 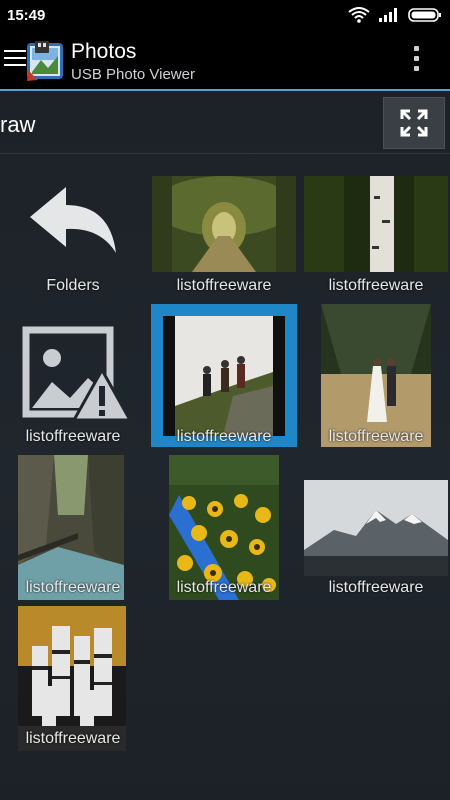 I want to click on photo-thumbnail-mountains, so click(x=376, y=528).